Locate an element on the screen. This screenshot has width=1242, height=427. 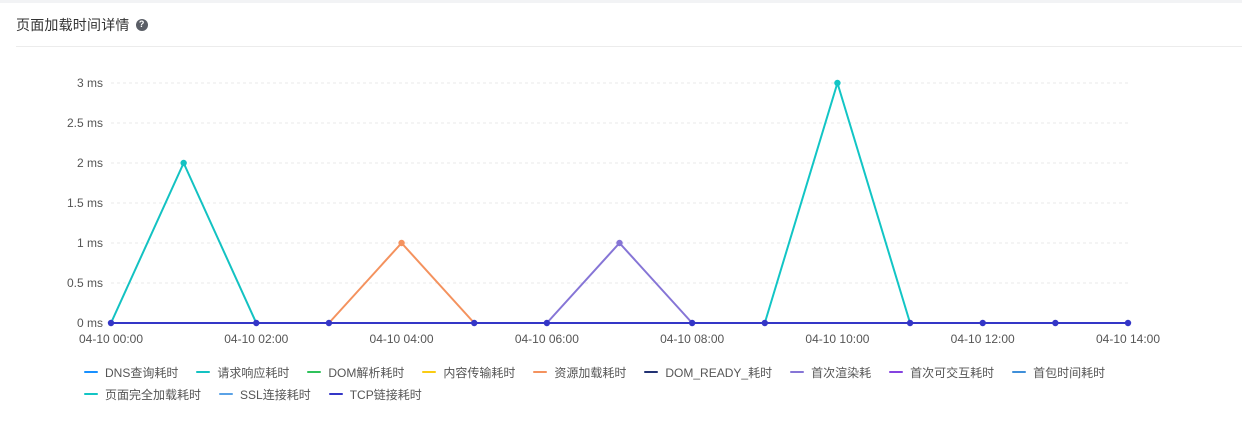
legend-label: 首包时间耗时 is located at coordinates (1069, 372).